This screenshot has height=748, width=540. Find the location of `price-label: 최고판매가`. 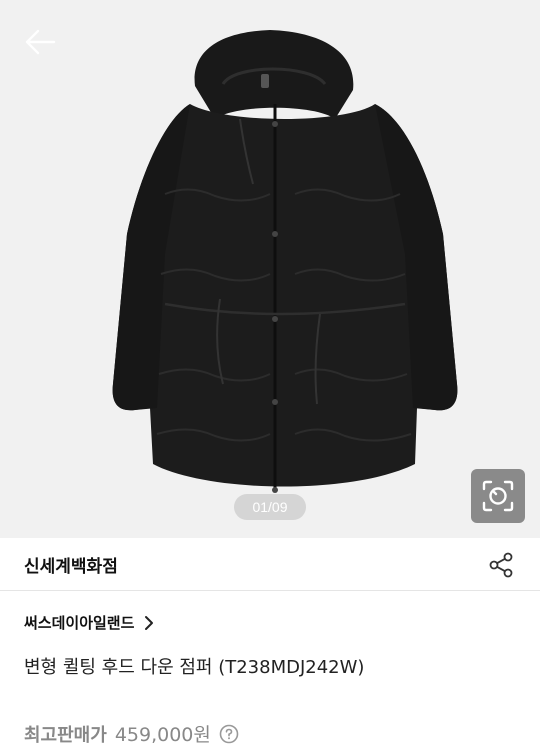

price-label: 최고판매가 is located at coordinates (65, 735).